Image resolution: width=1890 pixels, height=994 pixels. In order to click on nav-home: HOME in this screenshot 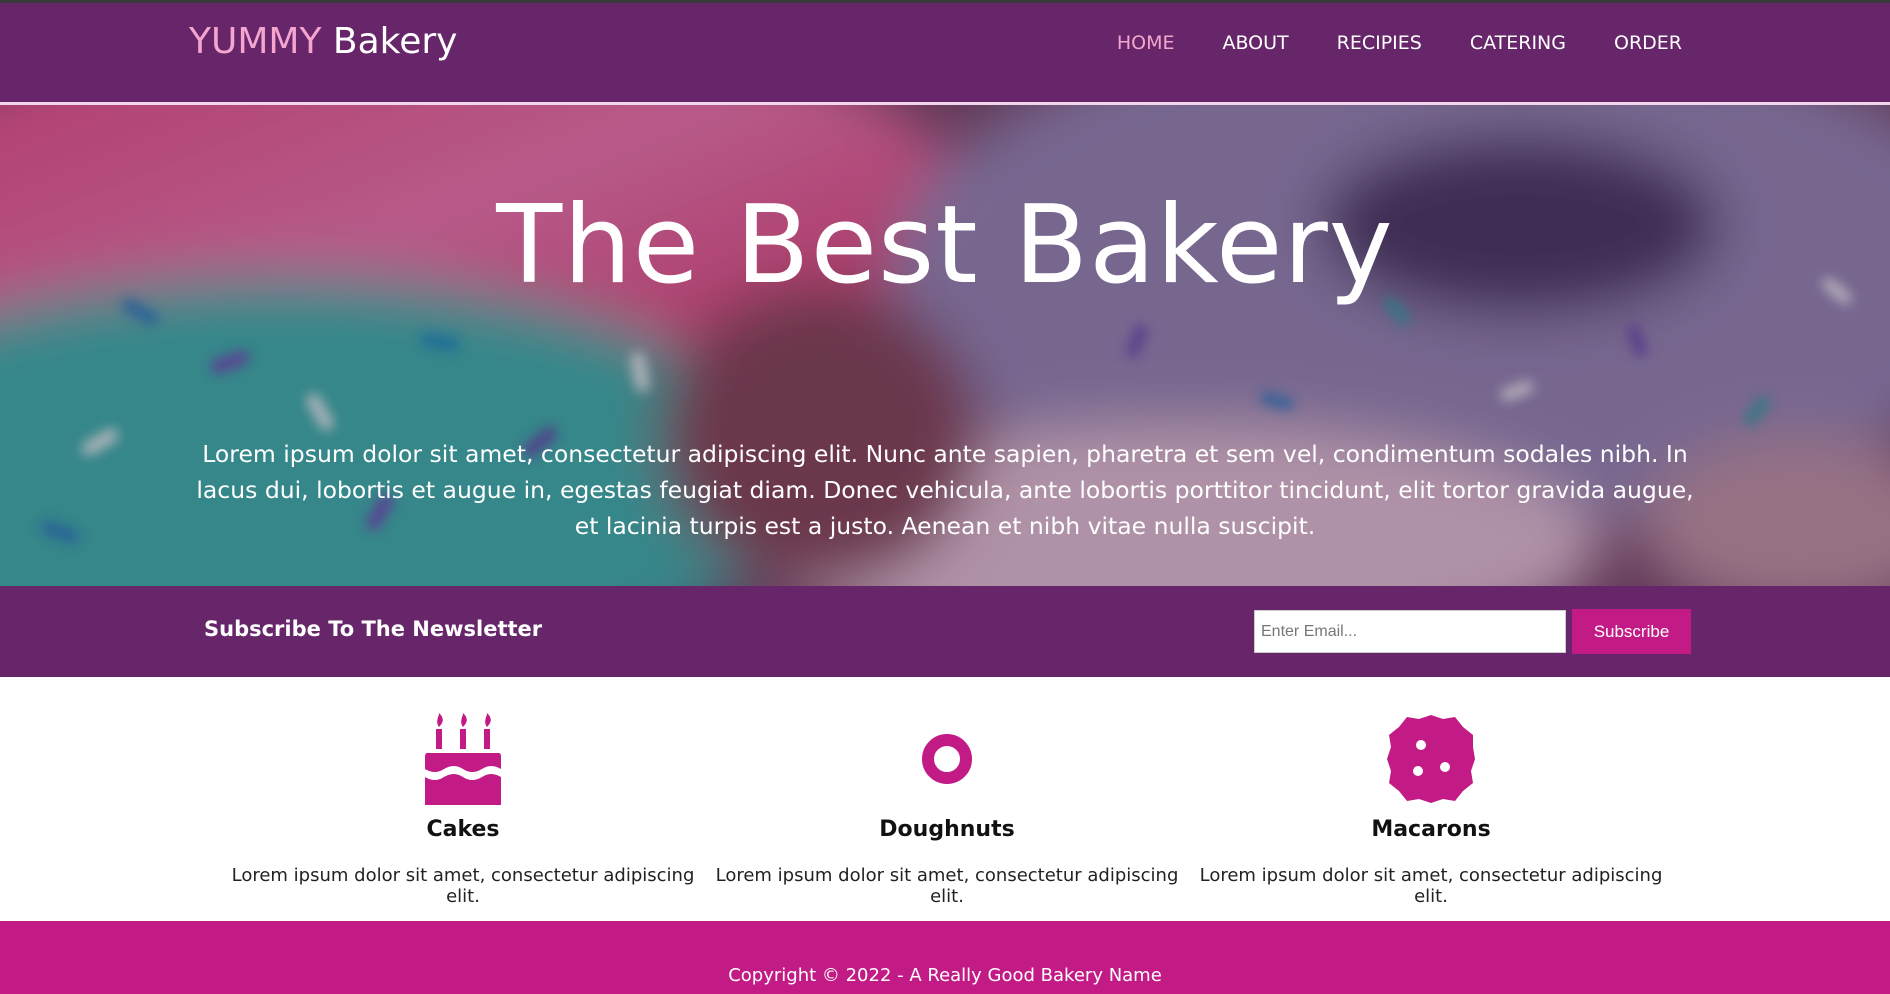, I will do `click(1146, 43)`.